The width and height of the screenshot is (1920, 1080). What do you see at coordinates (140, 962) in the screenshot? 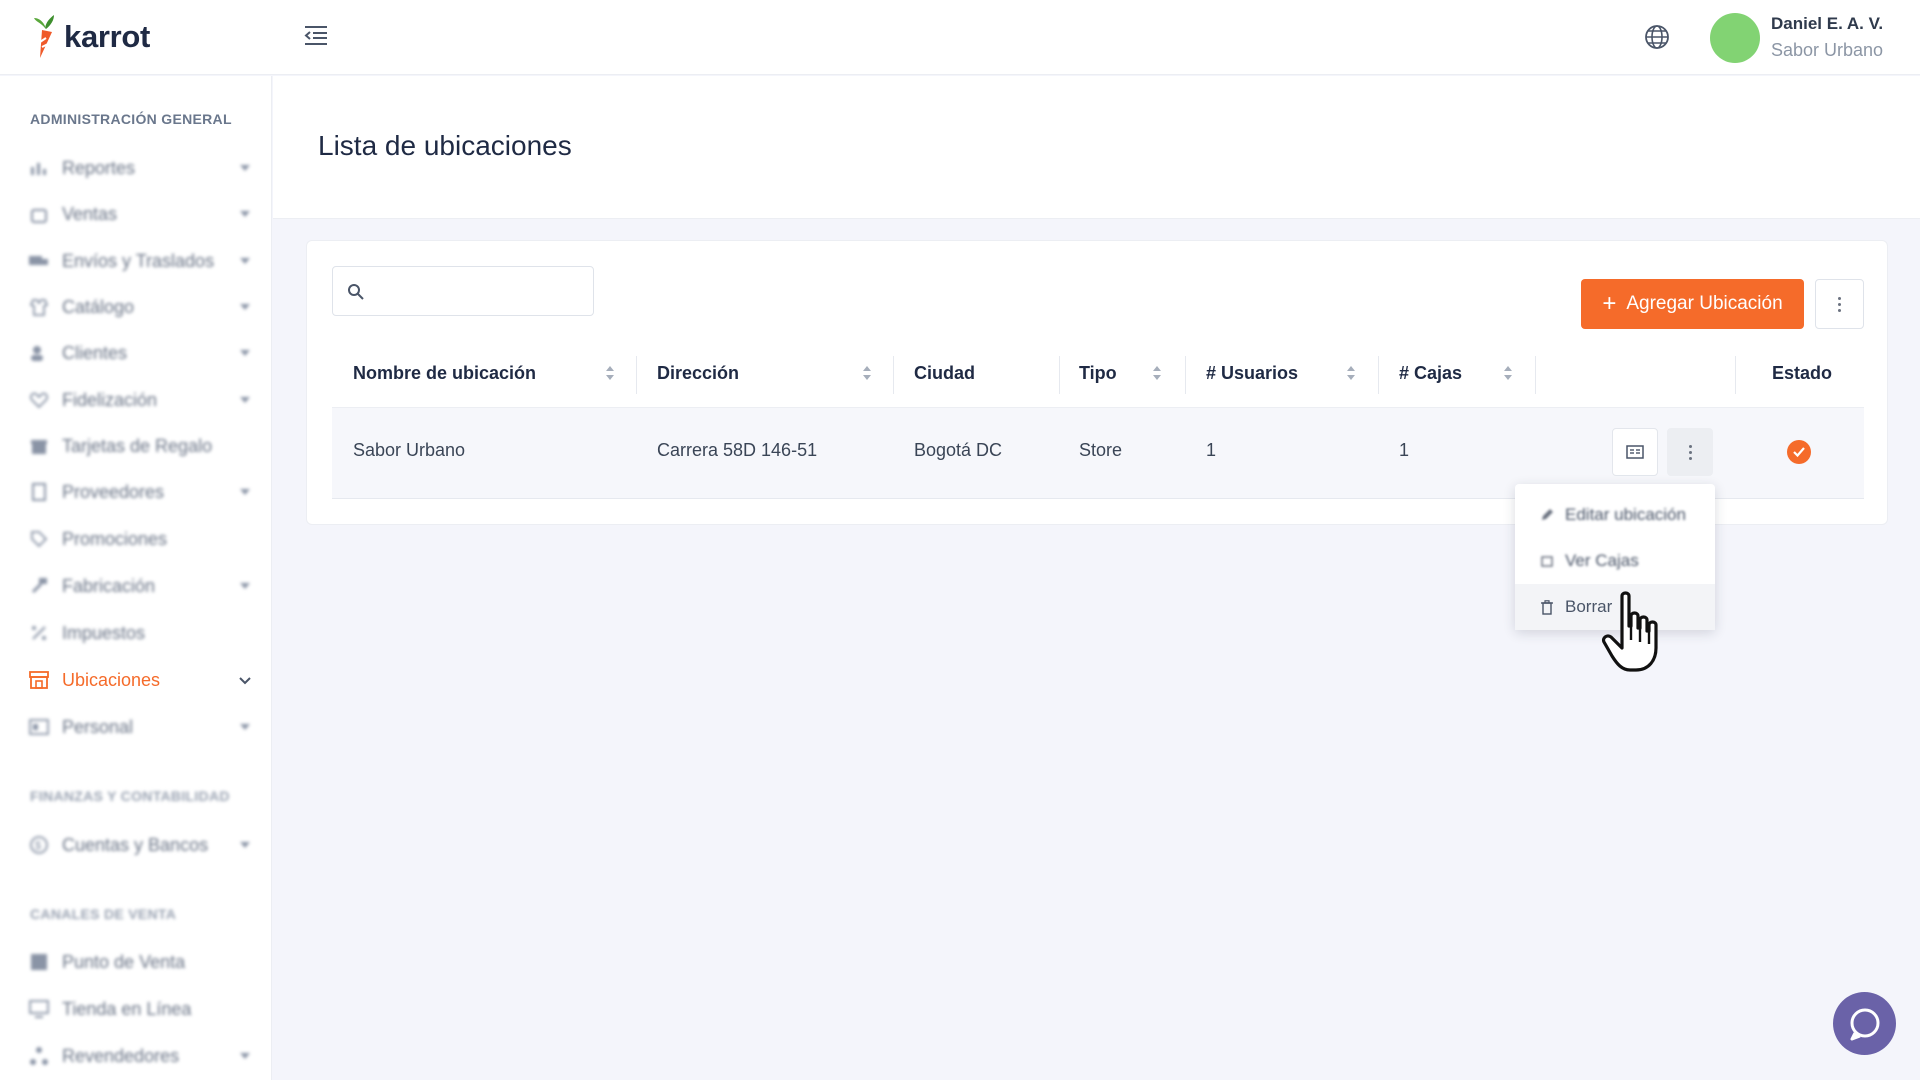
I see `sidebar-item-punto-de-venta: Punto de Venta` at bounding box center [140, 962].